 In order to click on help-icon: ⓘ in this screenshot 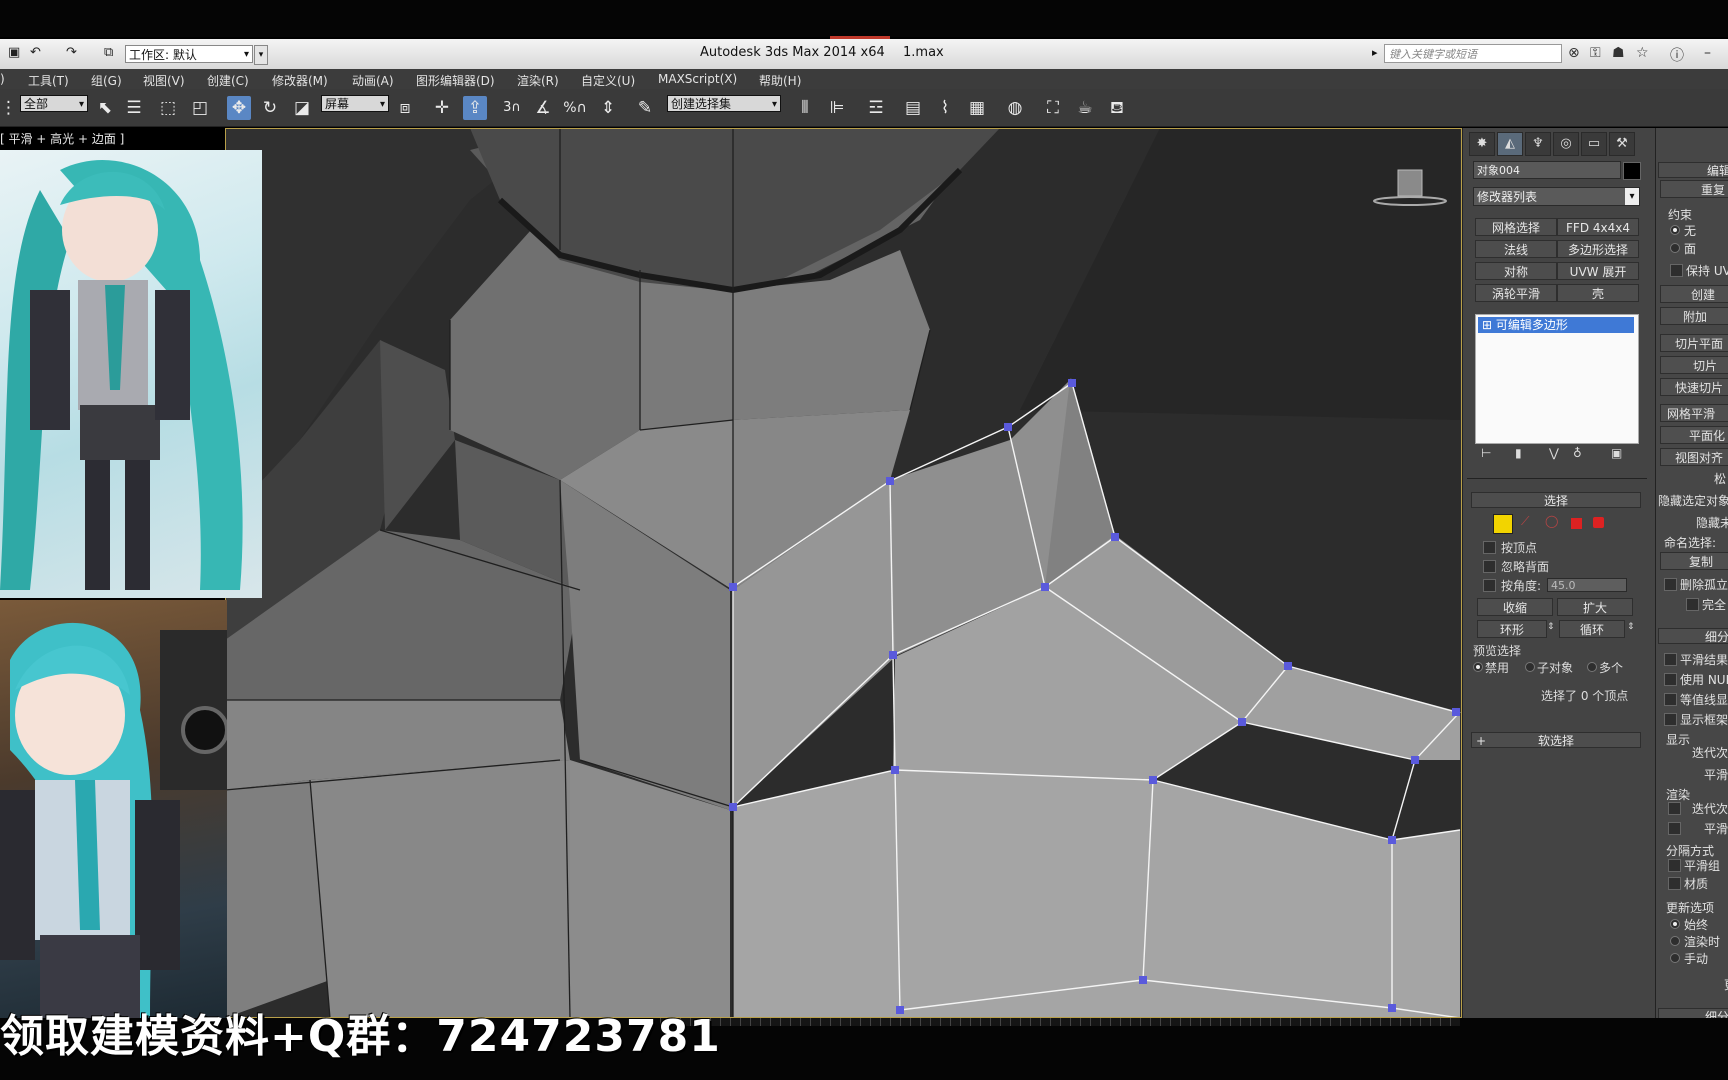, I will do `click(1677, 55)`.